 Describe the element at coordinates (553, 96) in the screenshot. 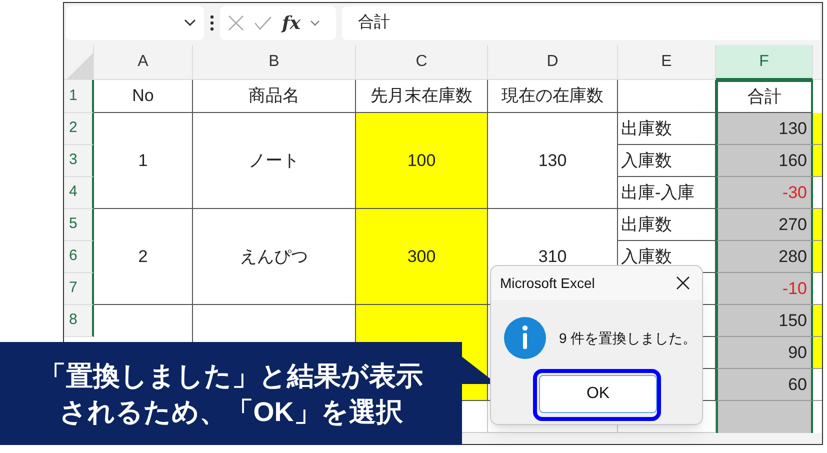

I see `table-cell: 現在の在庫数` at that location.